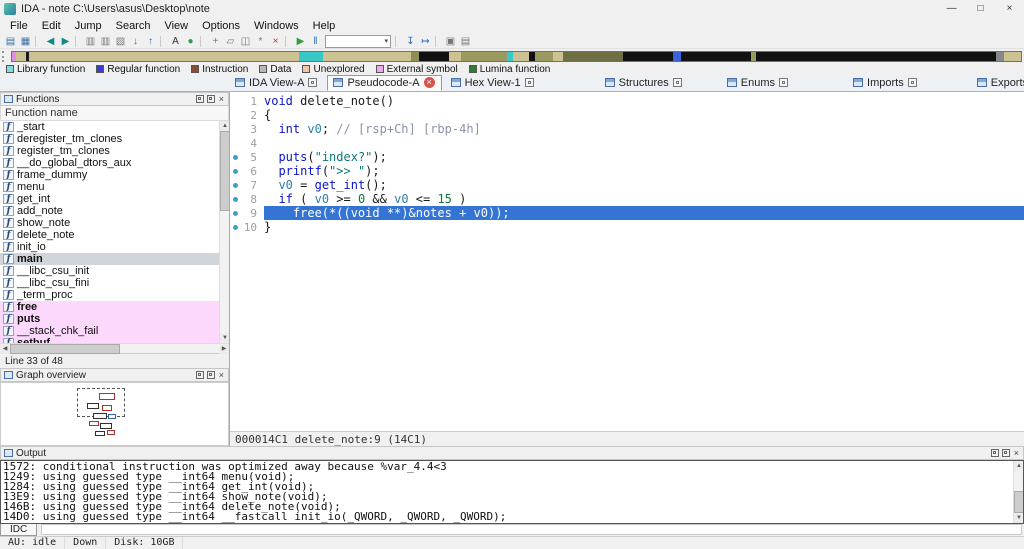 The width and height of the screenshot is (1024, 549). I want to click on function-row--stack-chk-fail: f __stack_chk_fail, so click(109, 331).